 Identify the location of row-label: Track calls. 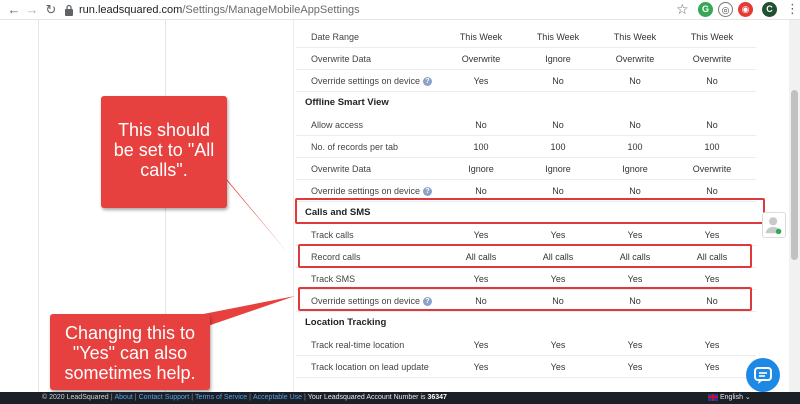
(332, 235).